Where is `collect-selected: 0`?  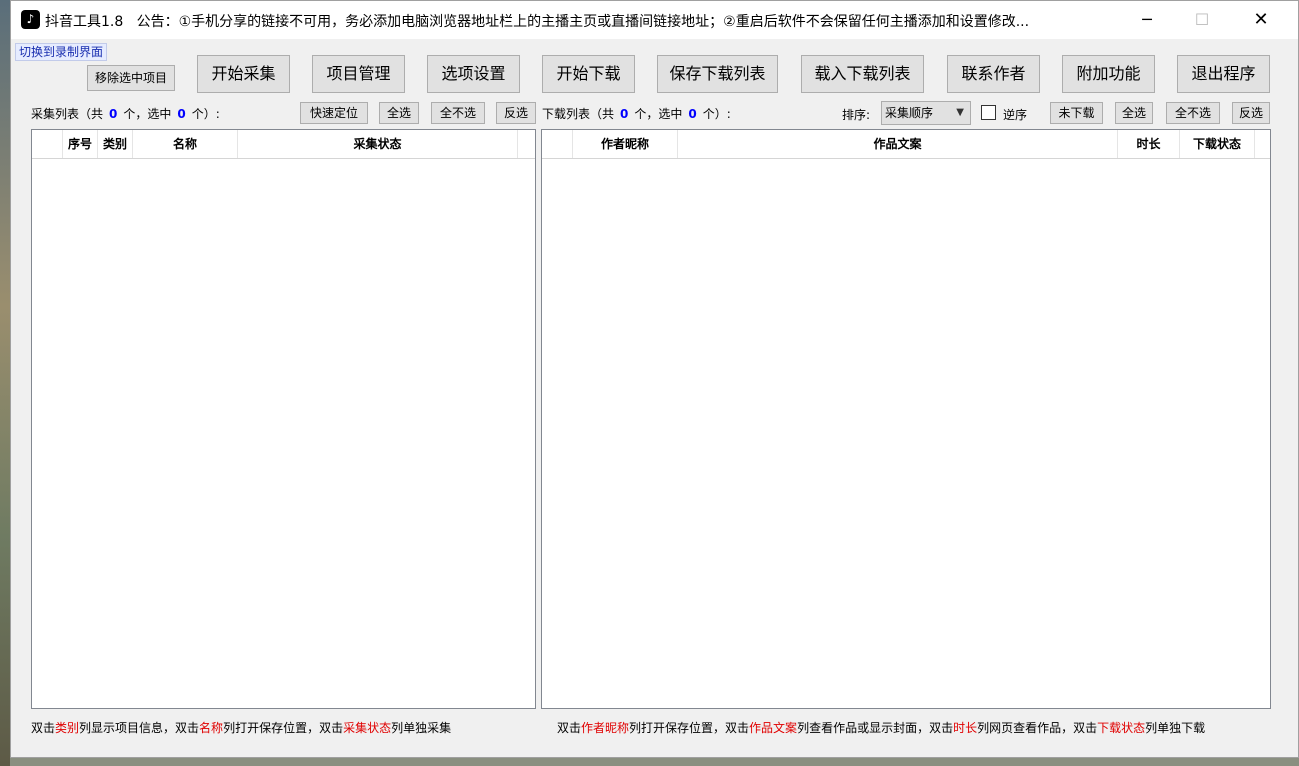
collect-selected: 0 is located at coordinates (181, 114).